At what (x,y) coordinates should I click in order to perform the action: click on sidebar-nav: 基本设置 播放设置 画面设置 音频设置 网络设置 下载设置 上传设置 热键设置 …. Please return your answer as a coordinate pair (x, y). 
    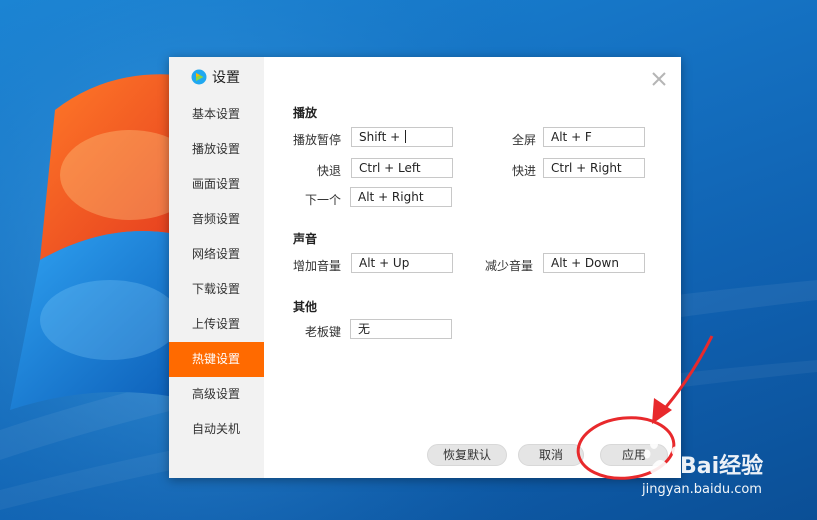
    Looking at the image, I should click on (216, 272).